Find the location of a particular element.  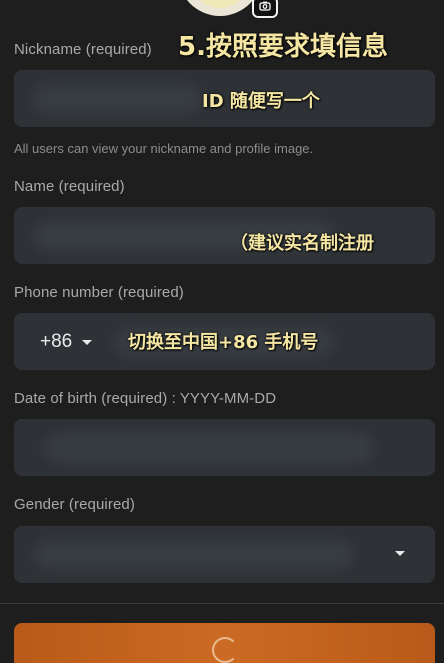

nickname-annotation: ID 随便写一个 is located at coordinates (261, 101).